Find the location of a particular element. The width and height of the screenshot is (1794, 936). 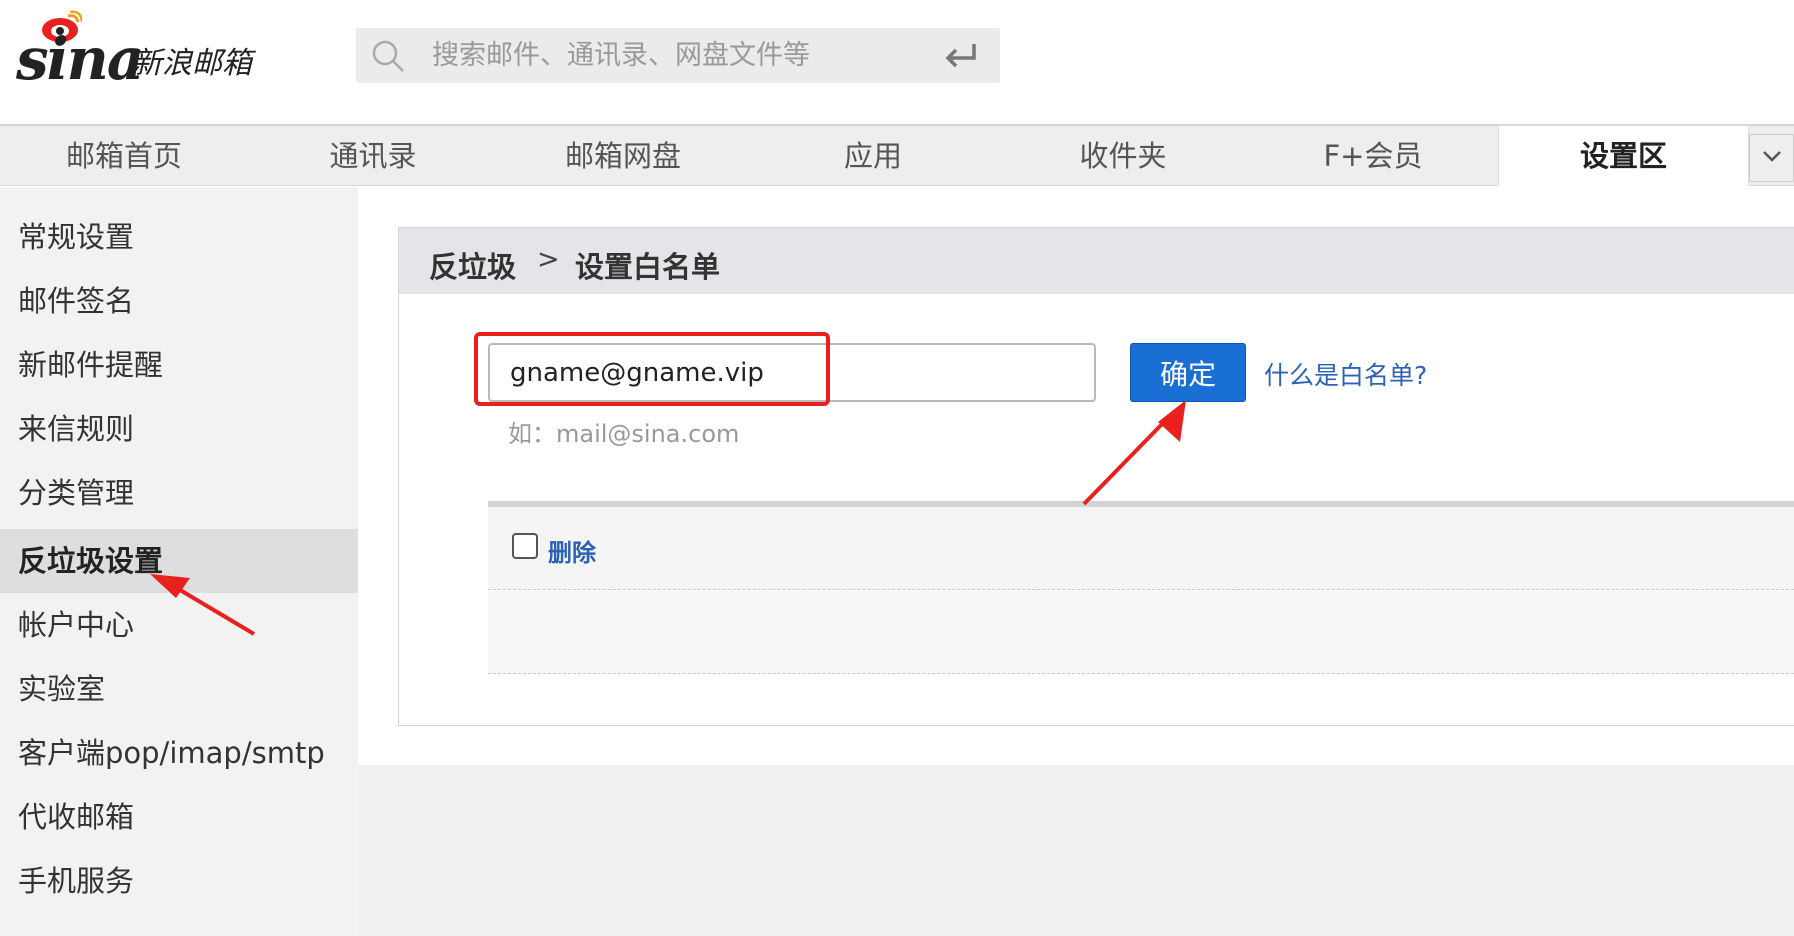

sidebar-item-mail-fetch: 代收邮箱 is located at coordinates (179, 817).